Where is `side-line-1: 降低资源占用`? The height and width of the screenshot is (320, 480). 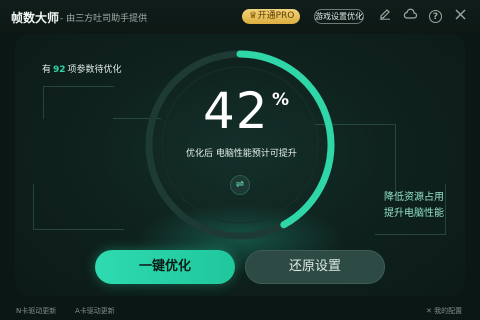 side-line-1: 降低资源占用 is located at coordinates (414, 197).